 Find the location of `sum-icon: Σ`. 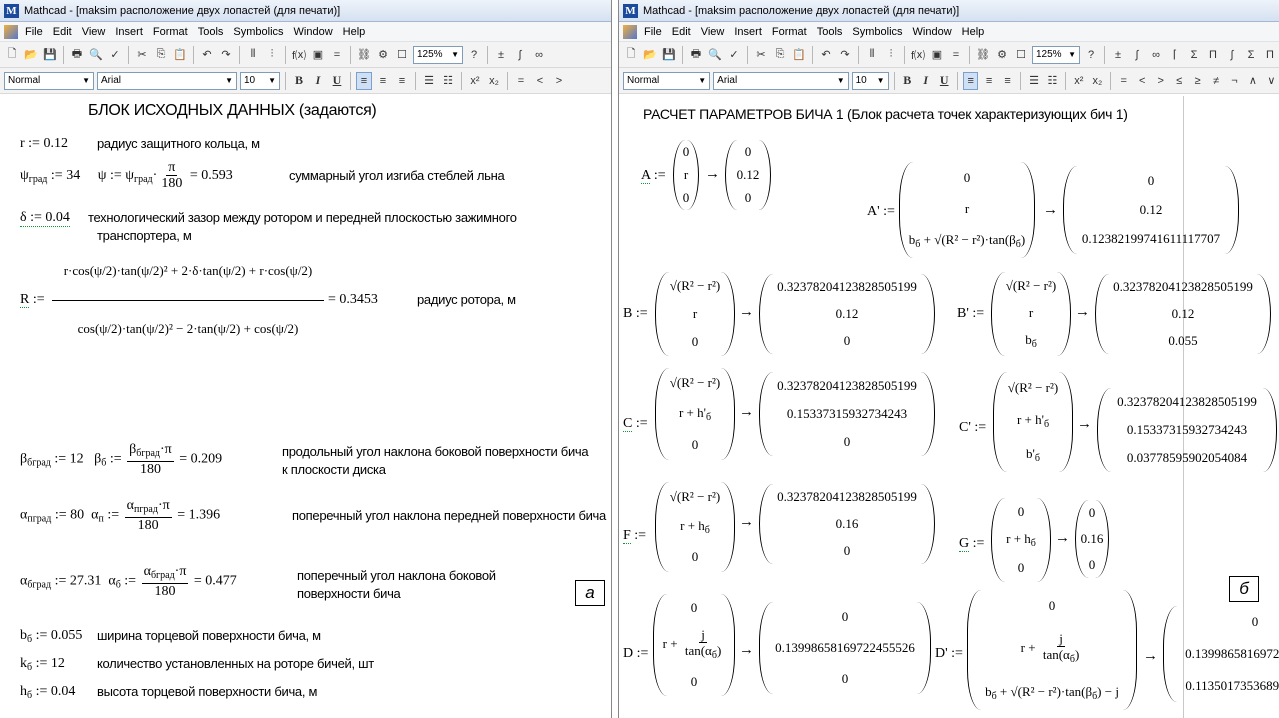

sum-icon: Σ is located at coordinates (1194, 55).